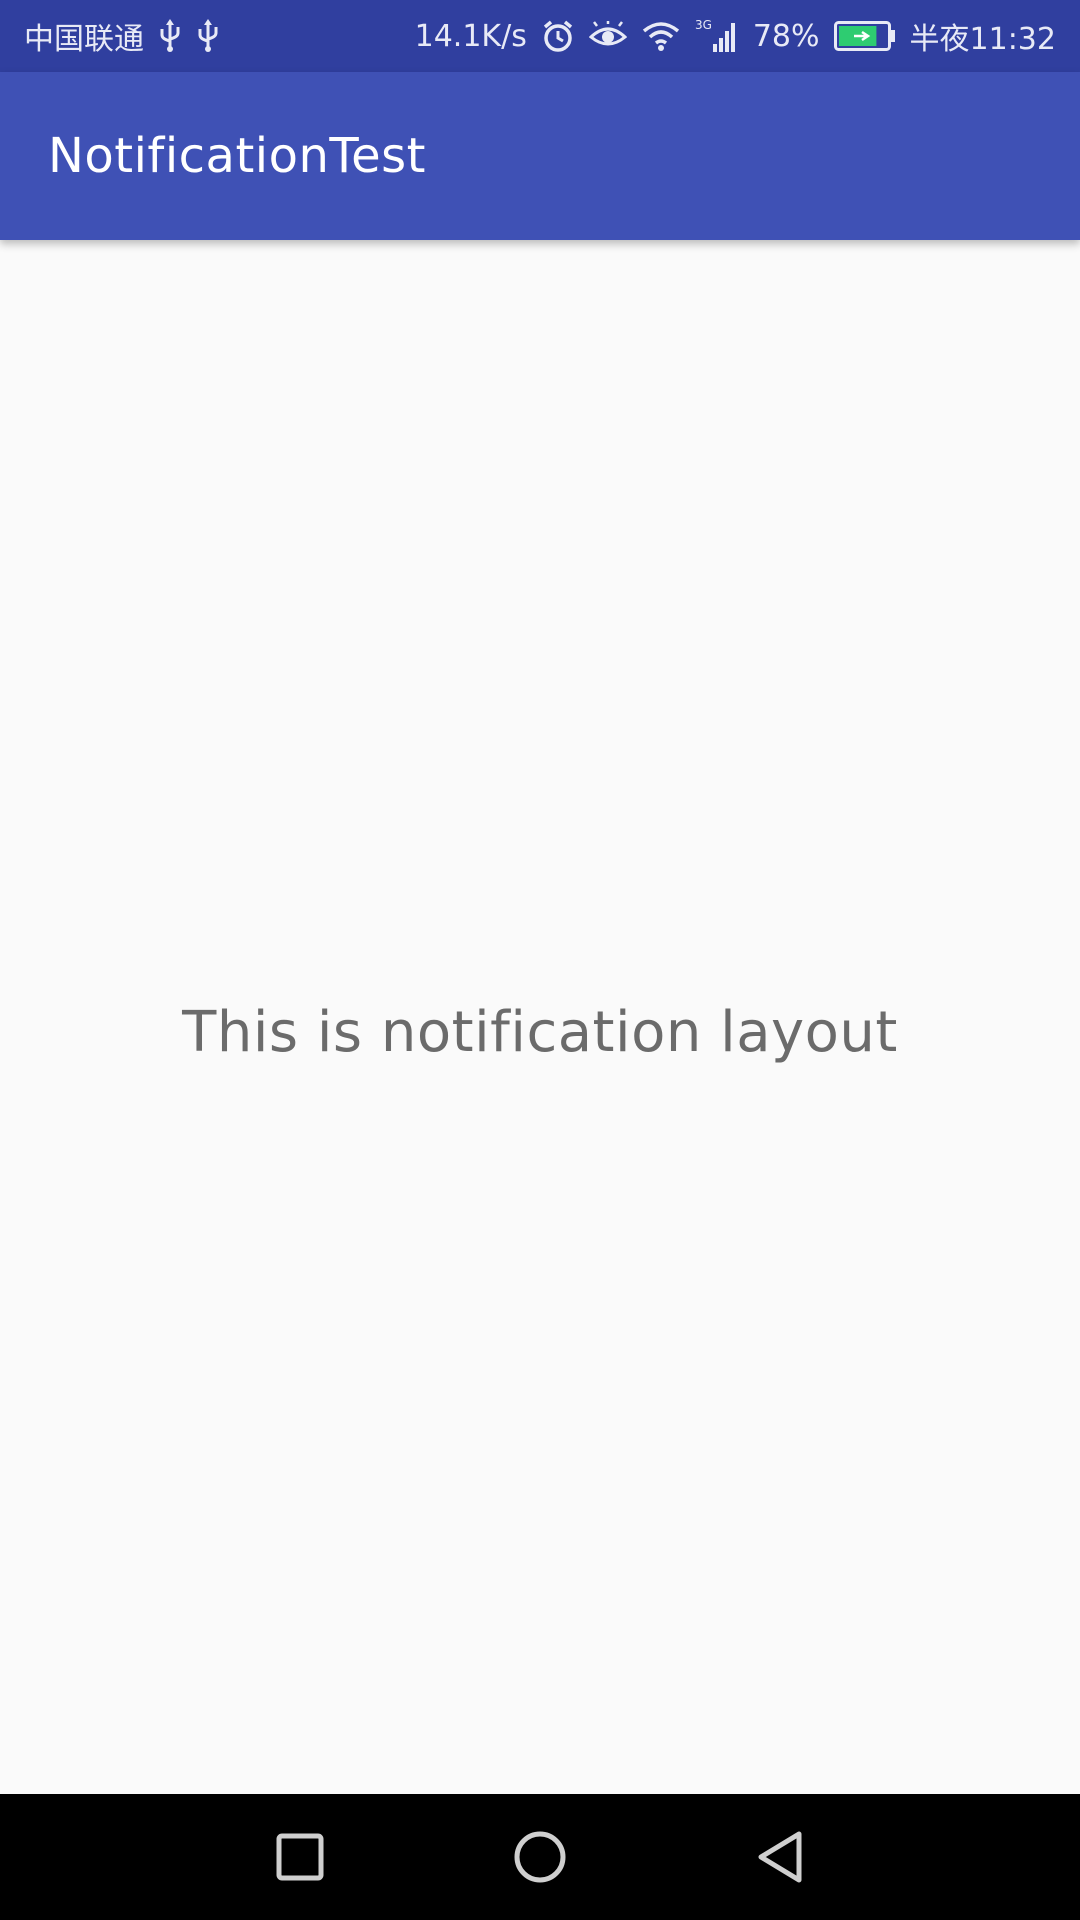 The width and height of the screenshot is (1080, 1920). I want to click on back-triangle-icon, so click(780, 1857).